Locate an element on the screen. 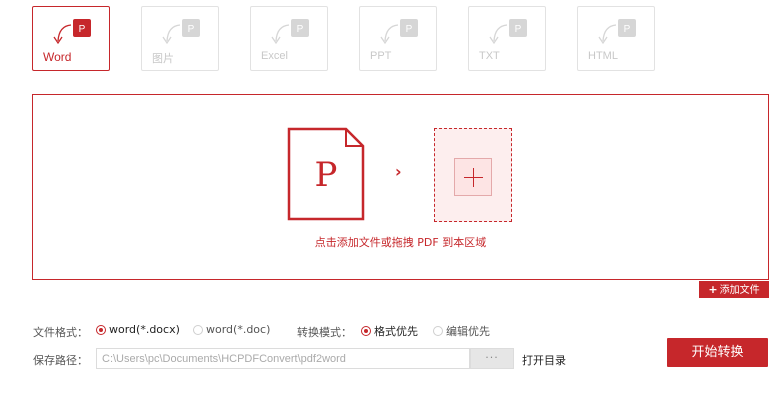 The width and height of the screenshot is (784, 395). mode-format-first-radio: 格式优先 is located at coordinates (389, 331).